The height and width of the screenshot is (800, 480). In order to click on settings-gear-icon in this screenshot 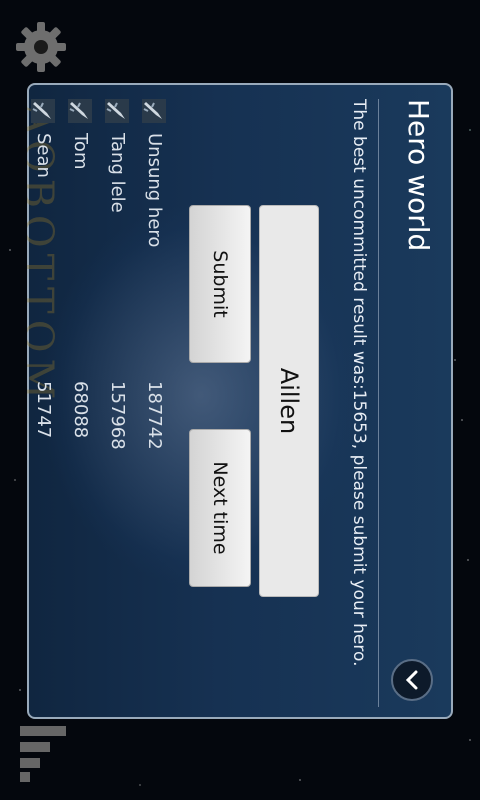, I will do `click(41, 47)`.